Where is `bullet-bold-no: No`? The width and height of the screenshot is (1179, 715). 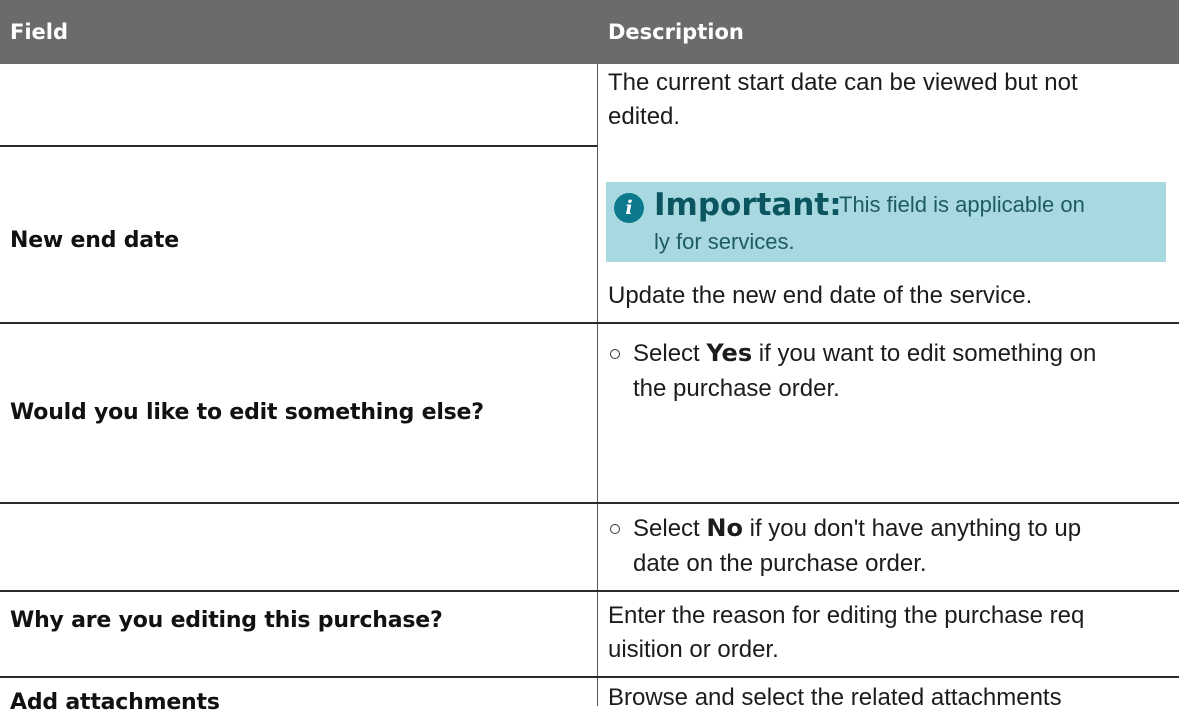 bullet-bold-no: No is located at coordinates (724, 528).